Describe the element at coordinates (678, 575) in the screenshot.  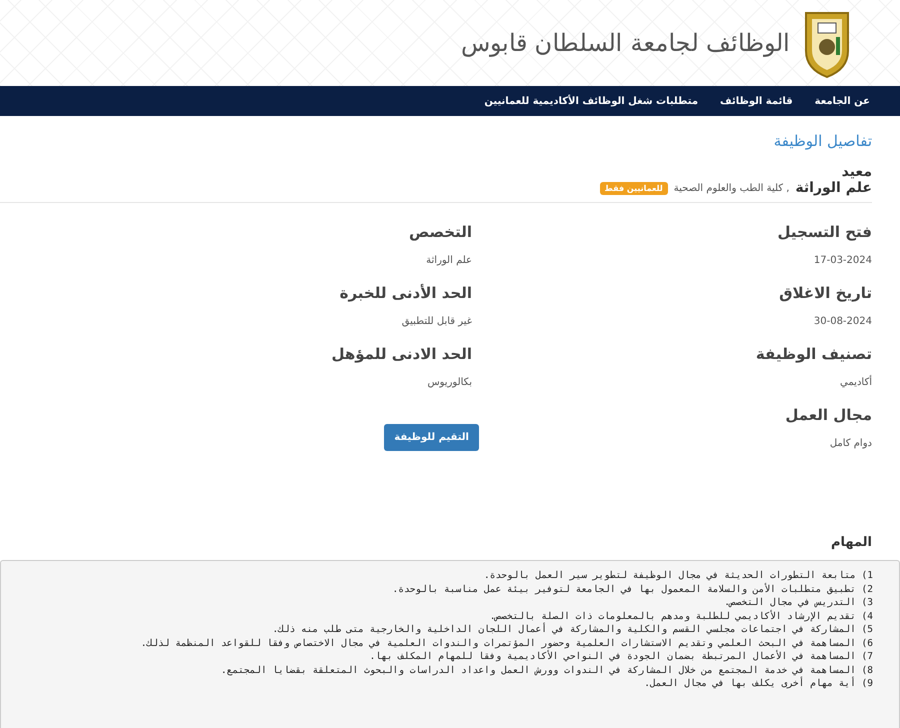
I see `task-line: 1) متابعة التطورات الحديثة في مجال الوظيفة لتطوير سير العمل بالوحدة.` at that location.